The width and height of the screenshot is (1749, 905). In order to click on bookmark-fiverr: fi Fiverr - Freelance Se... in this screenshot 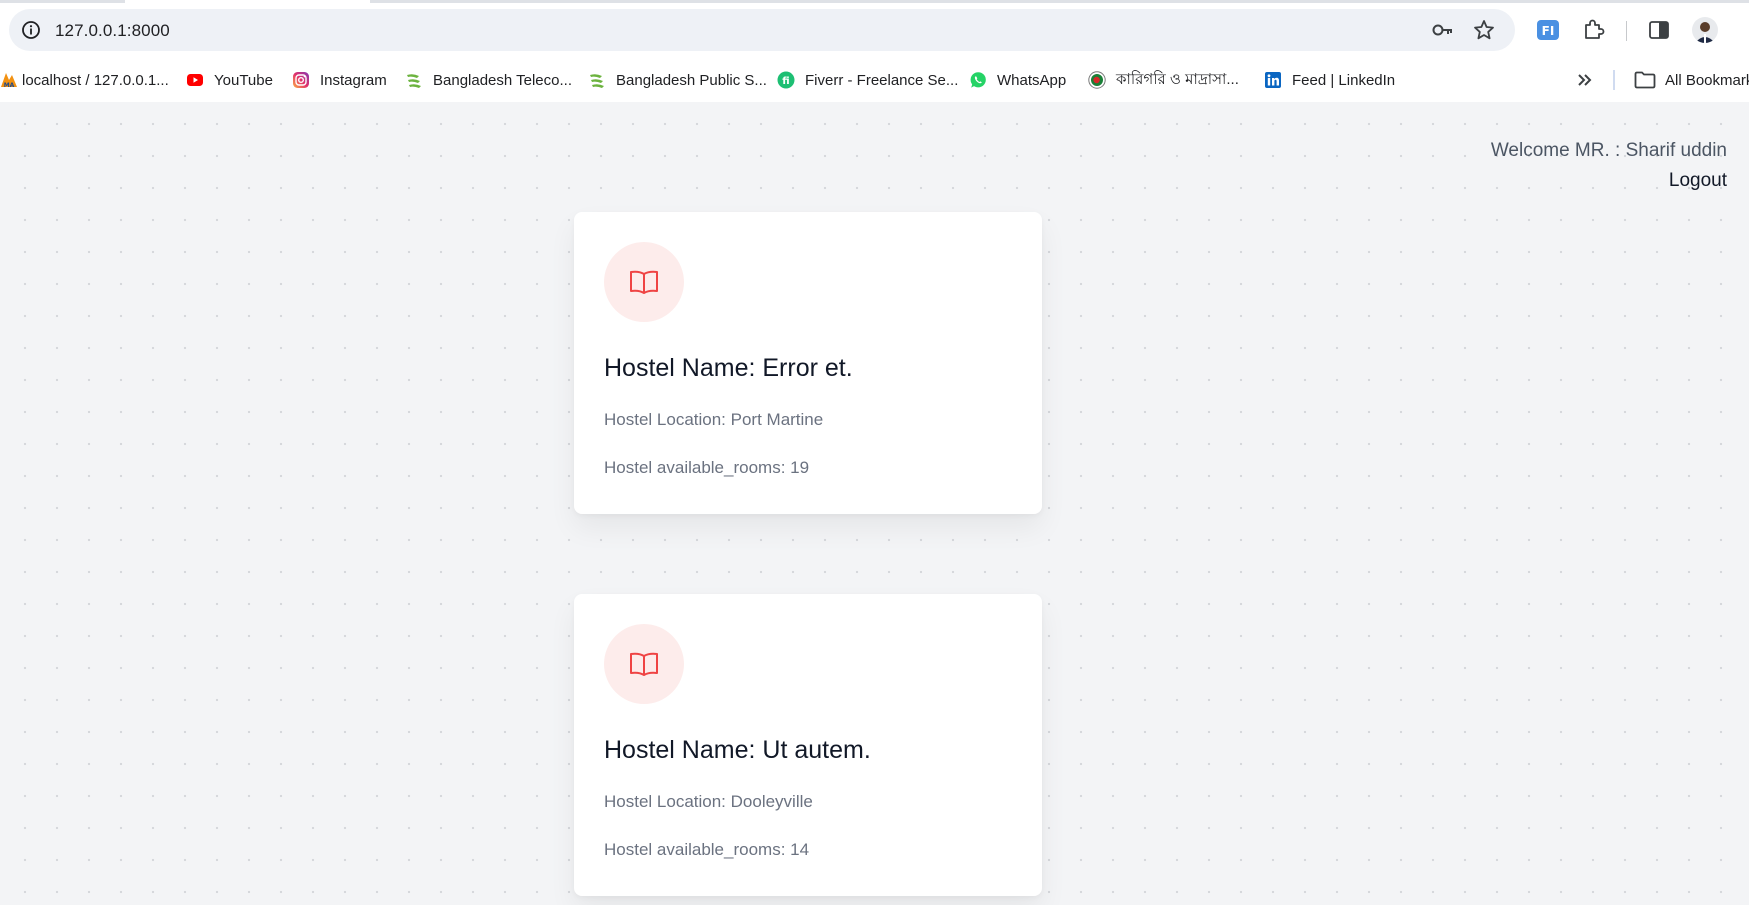, I will do `click(867, 80)`.